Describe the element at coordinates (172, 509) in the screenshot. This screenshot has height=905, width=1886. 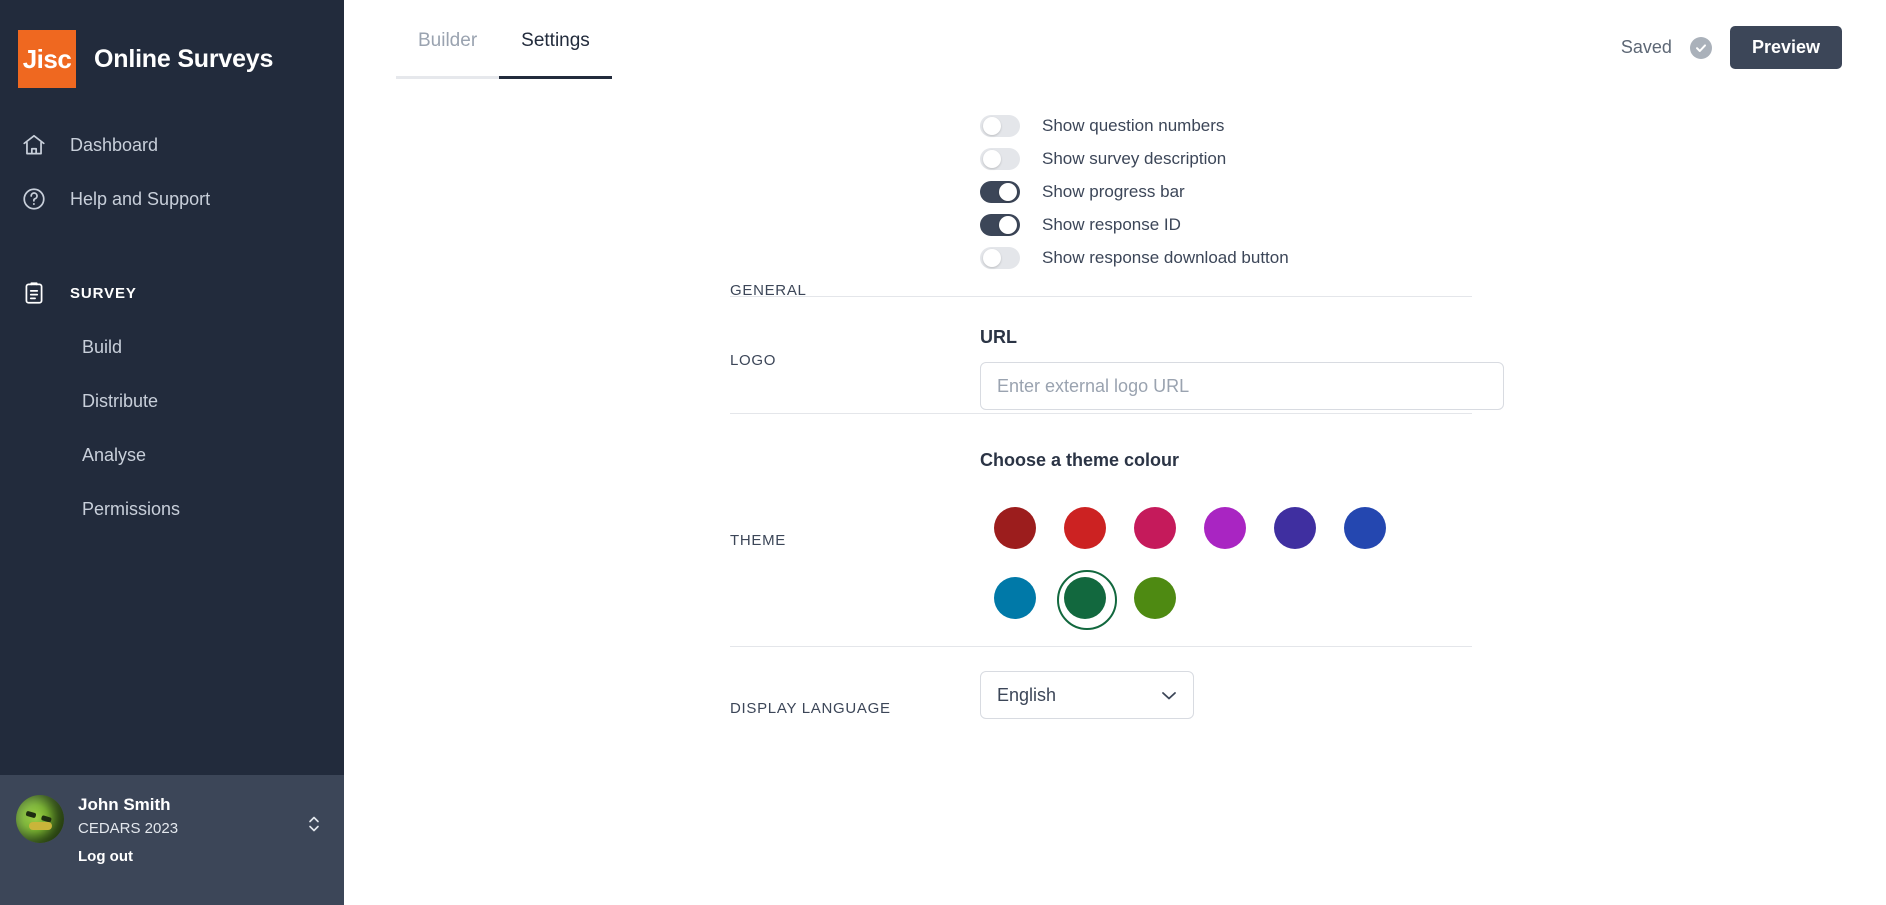
I see `sidebar-item-permissions: Permissions` at that location.